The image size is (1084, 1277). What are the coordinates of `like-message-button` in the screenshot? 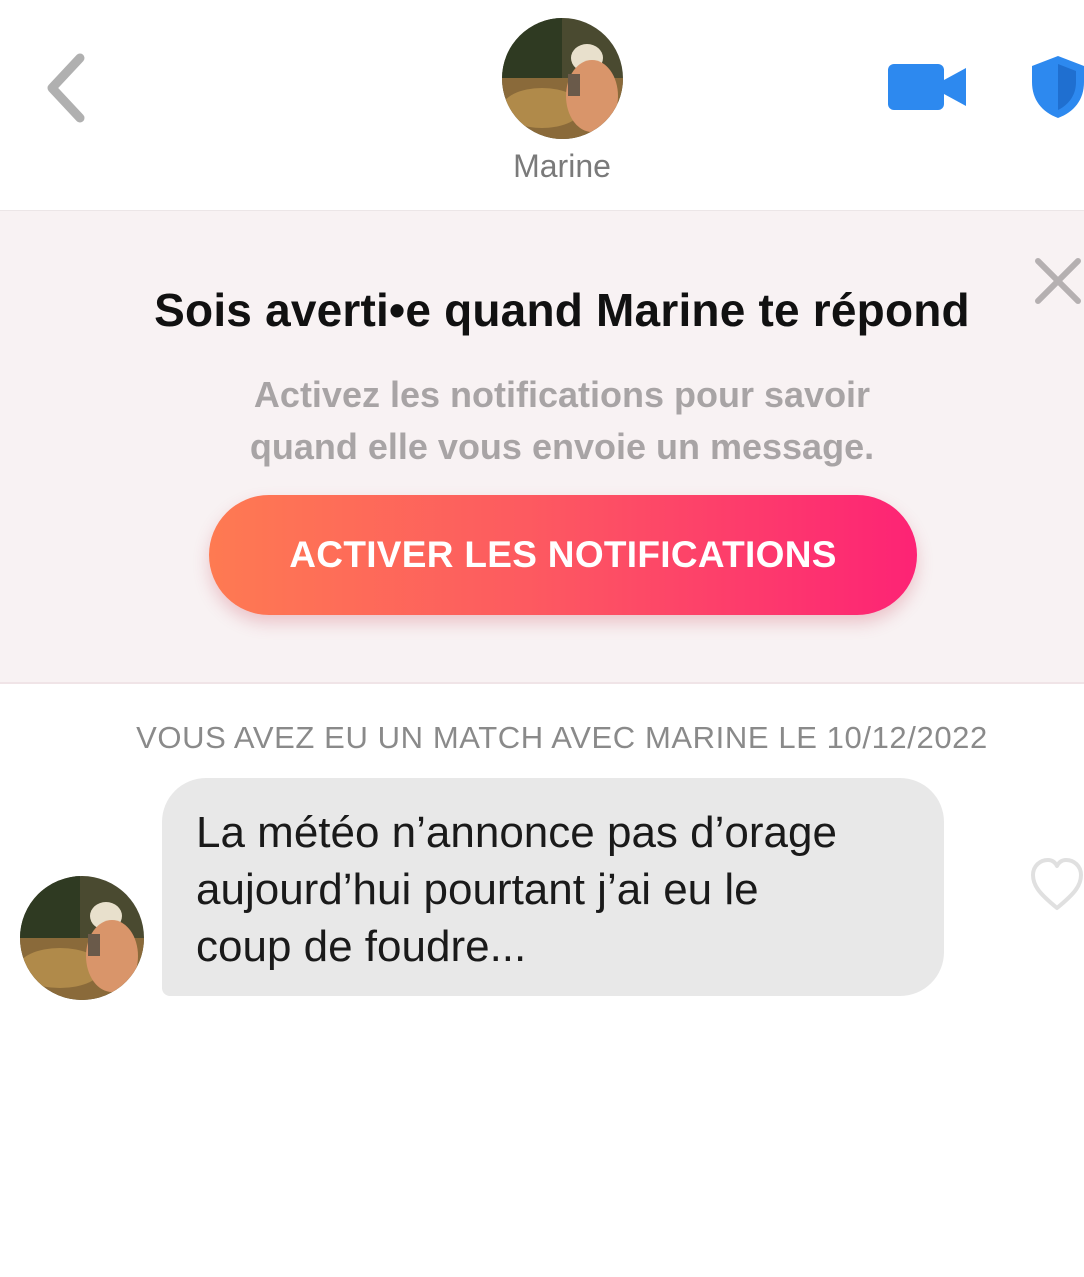 It's located at (1057, 885).